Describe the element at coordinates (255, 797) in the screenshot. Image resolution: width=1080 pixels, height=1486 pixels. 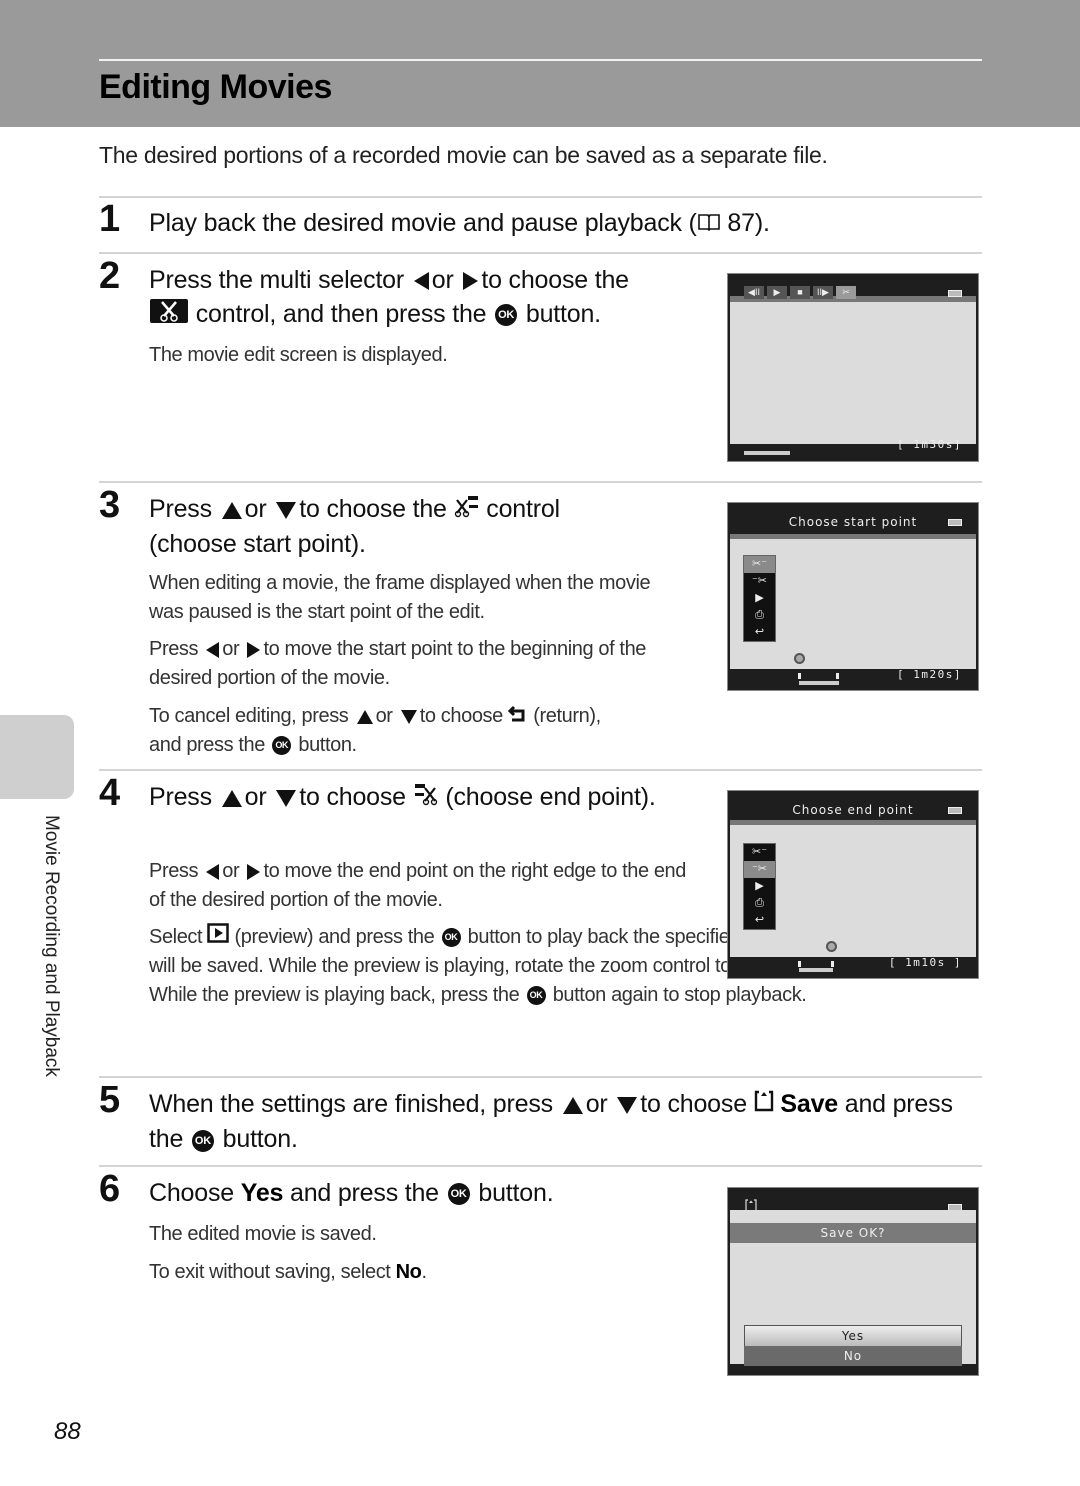
I see `heading-text: or` at that location.